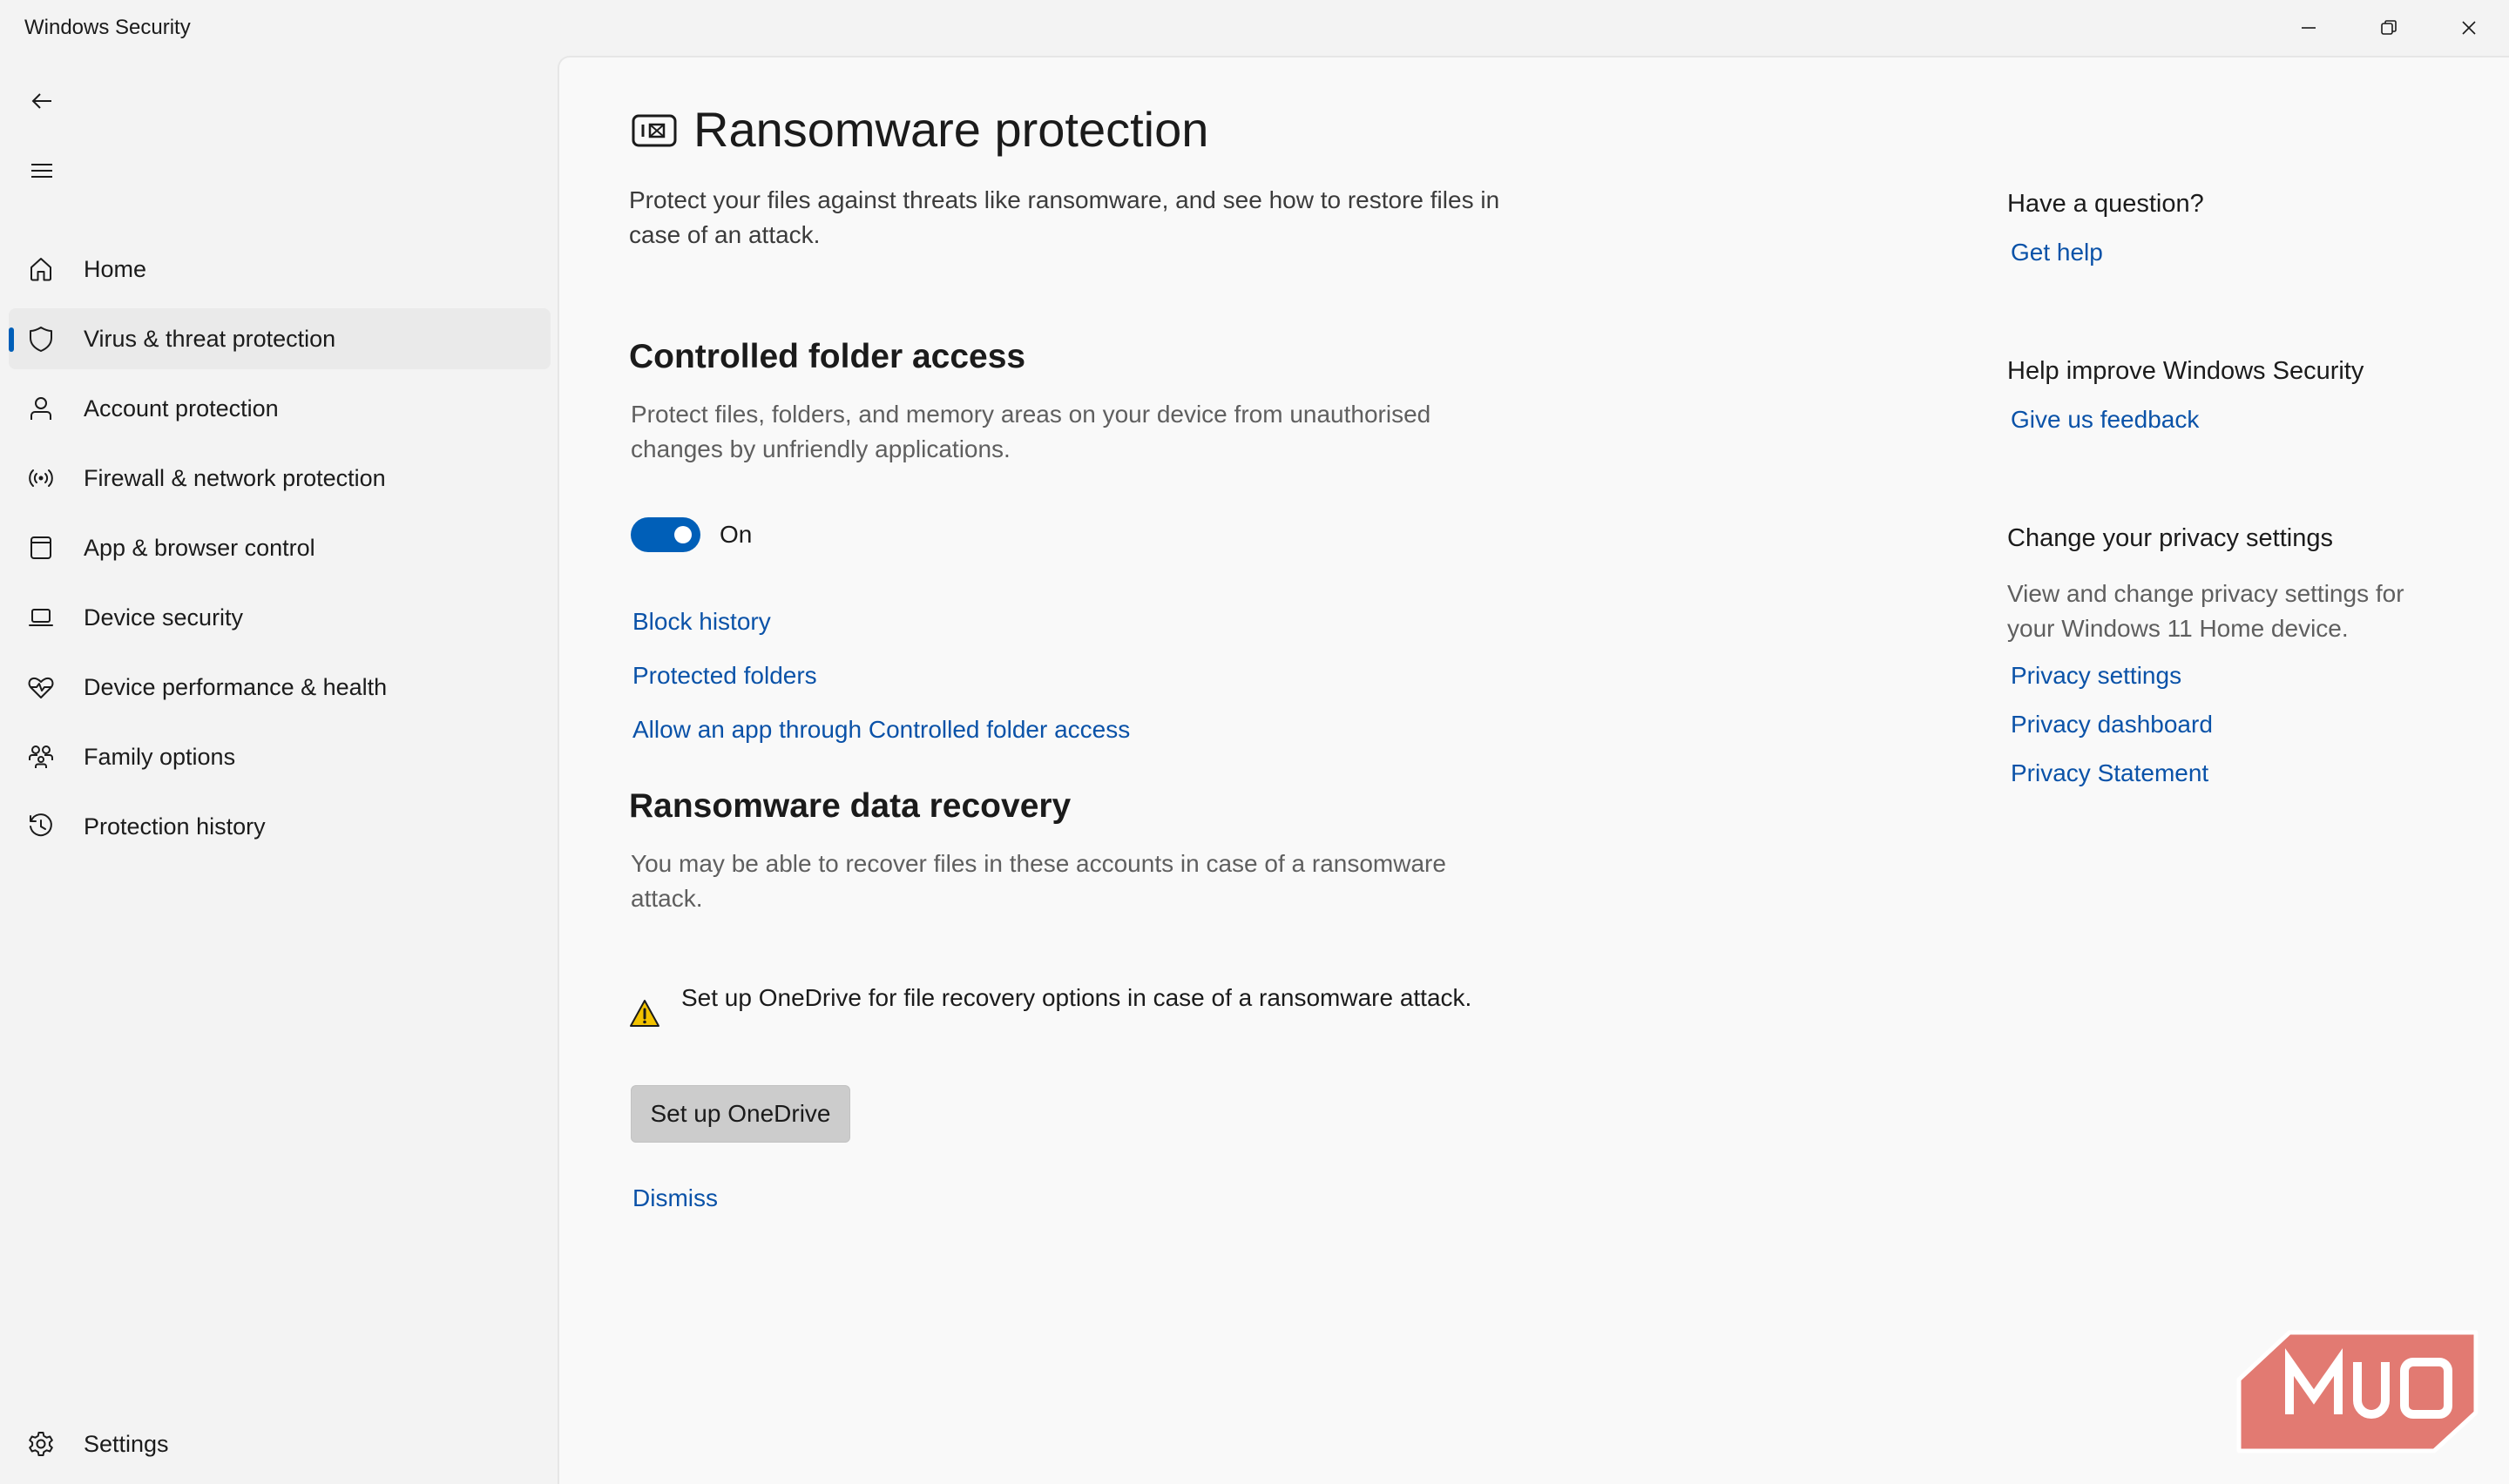  Describe the element at coordinates (654, 130) in the screenshot. I see `ransomware-icon` at that location.